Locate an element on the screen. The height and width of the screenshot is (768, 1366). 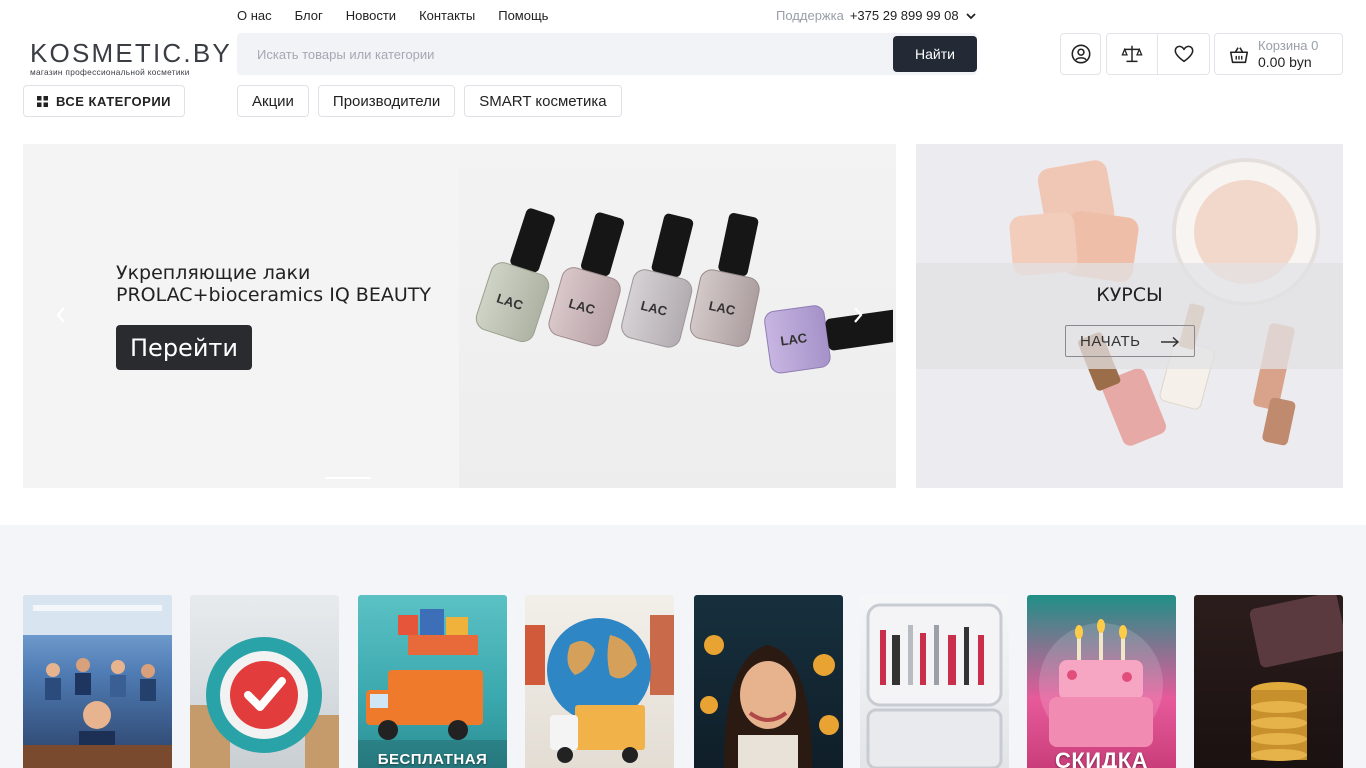
slider-title-line2: PROLAC+bioceramics IQ BEAUTY is located at coordinates (273, 295).